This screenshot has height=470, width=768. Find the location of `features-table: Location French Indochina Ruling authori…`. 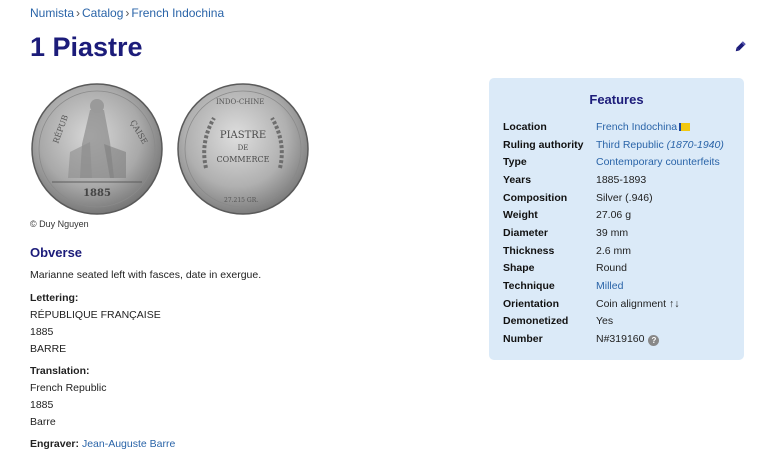

features-table: Location French Indochina Ruling authori… is located at coordinates (613, 233).